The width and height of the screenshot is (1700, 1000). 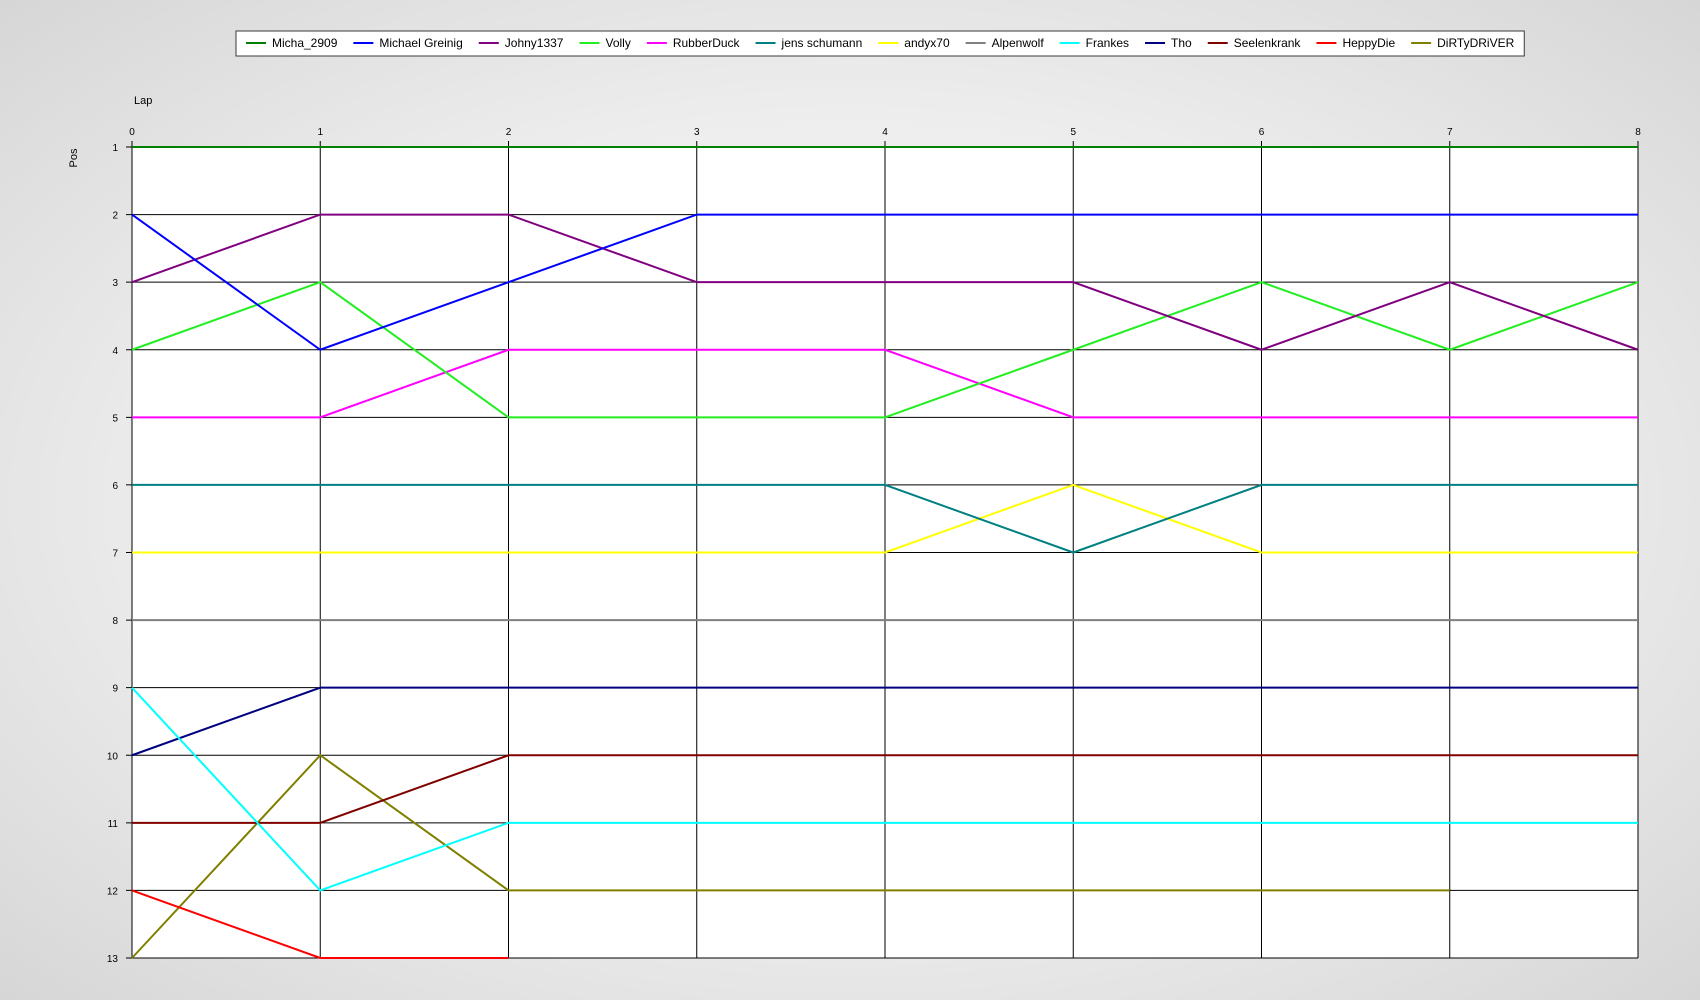 I want to click on x-tick-label-8: 8, so click(x=1638, y=132).